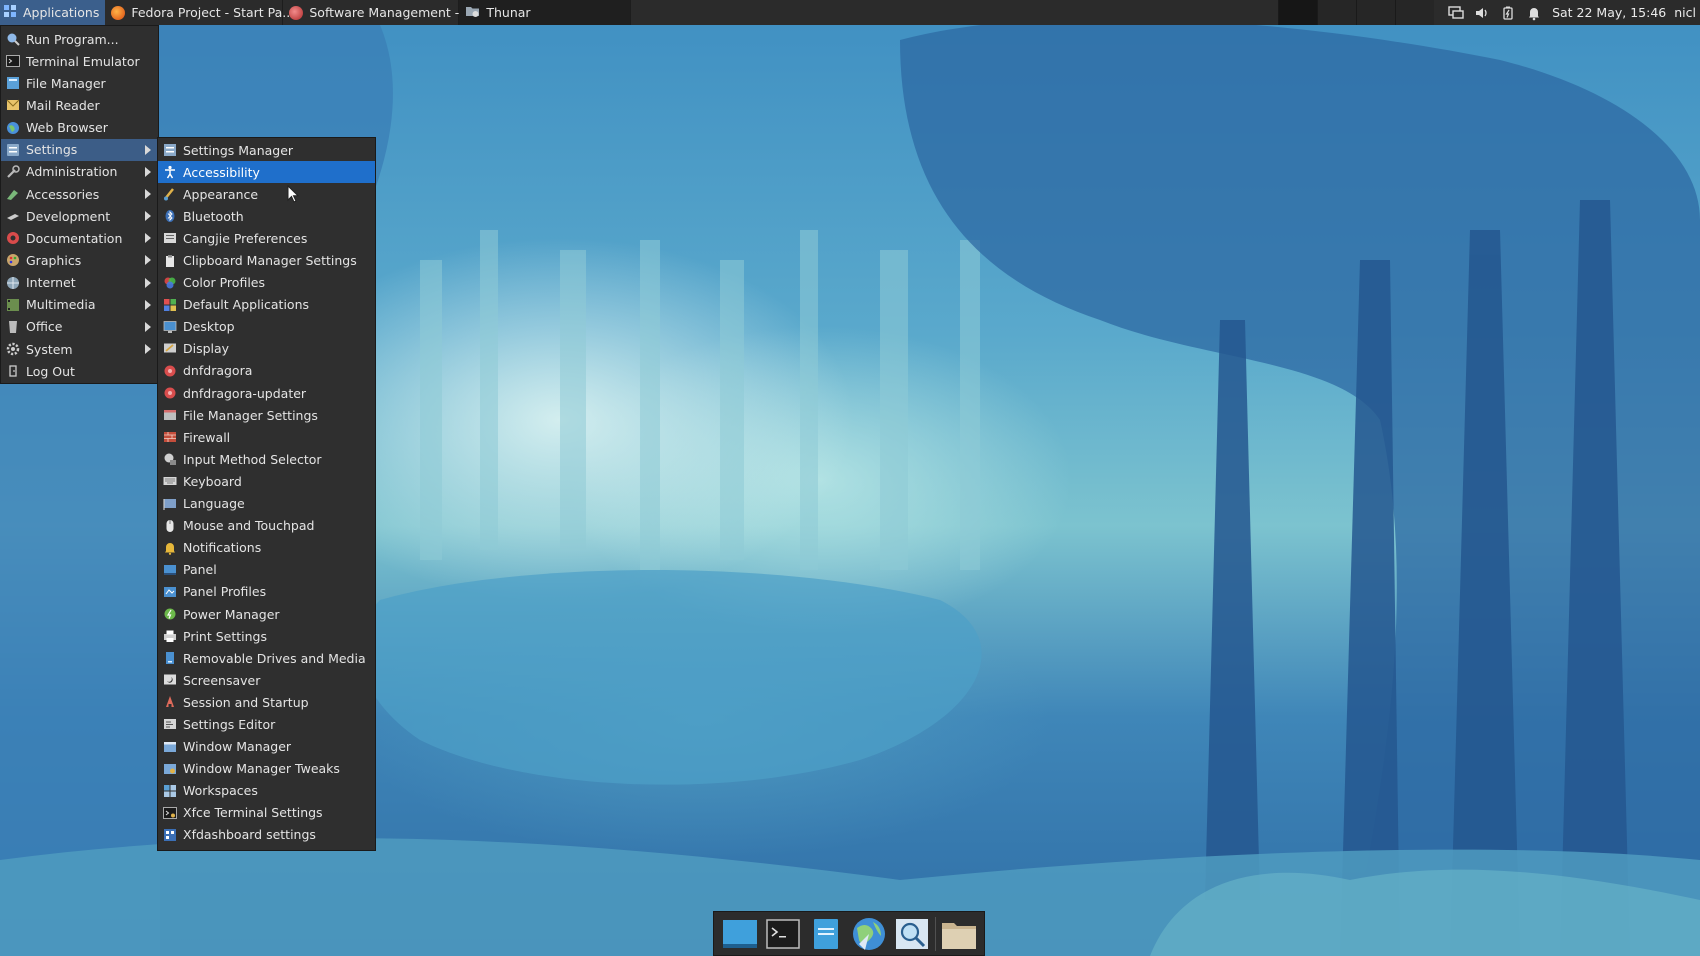 Image resolution: width=1700 pixels, height=956 pixels. I want to click on settings-item-language: Language, so click(266, 504).